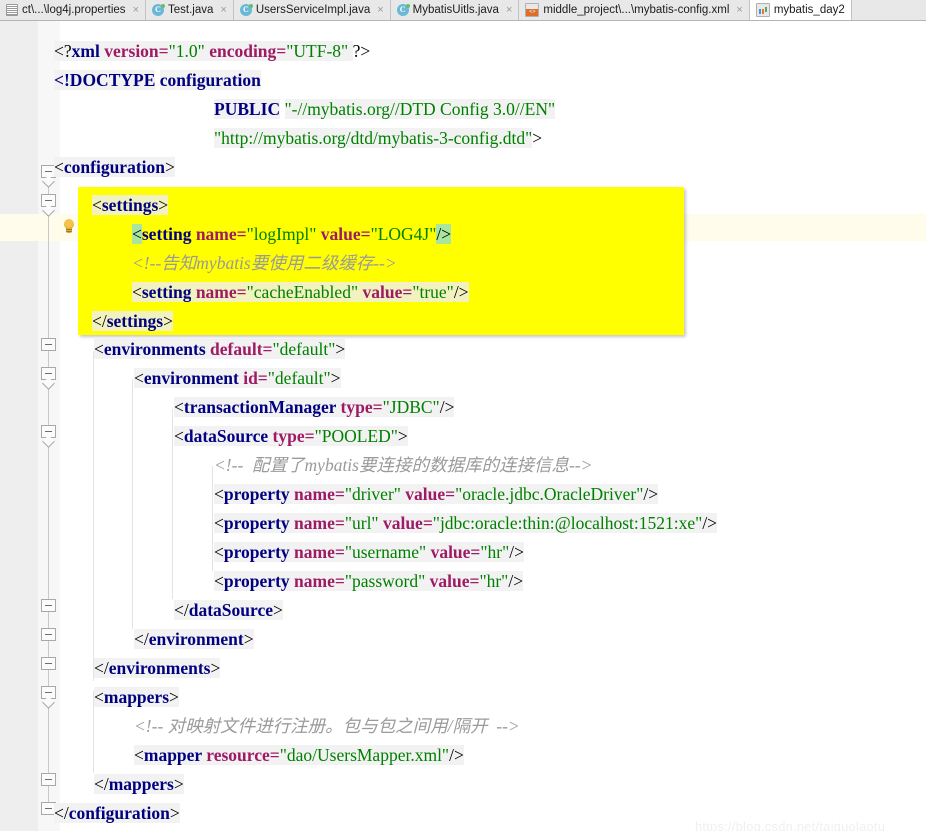  What do you see at coordinates (495, 552) in the screenshot?
I see `code-token: "hr"` at bounding box center [495, 552].